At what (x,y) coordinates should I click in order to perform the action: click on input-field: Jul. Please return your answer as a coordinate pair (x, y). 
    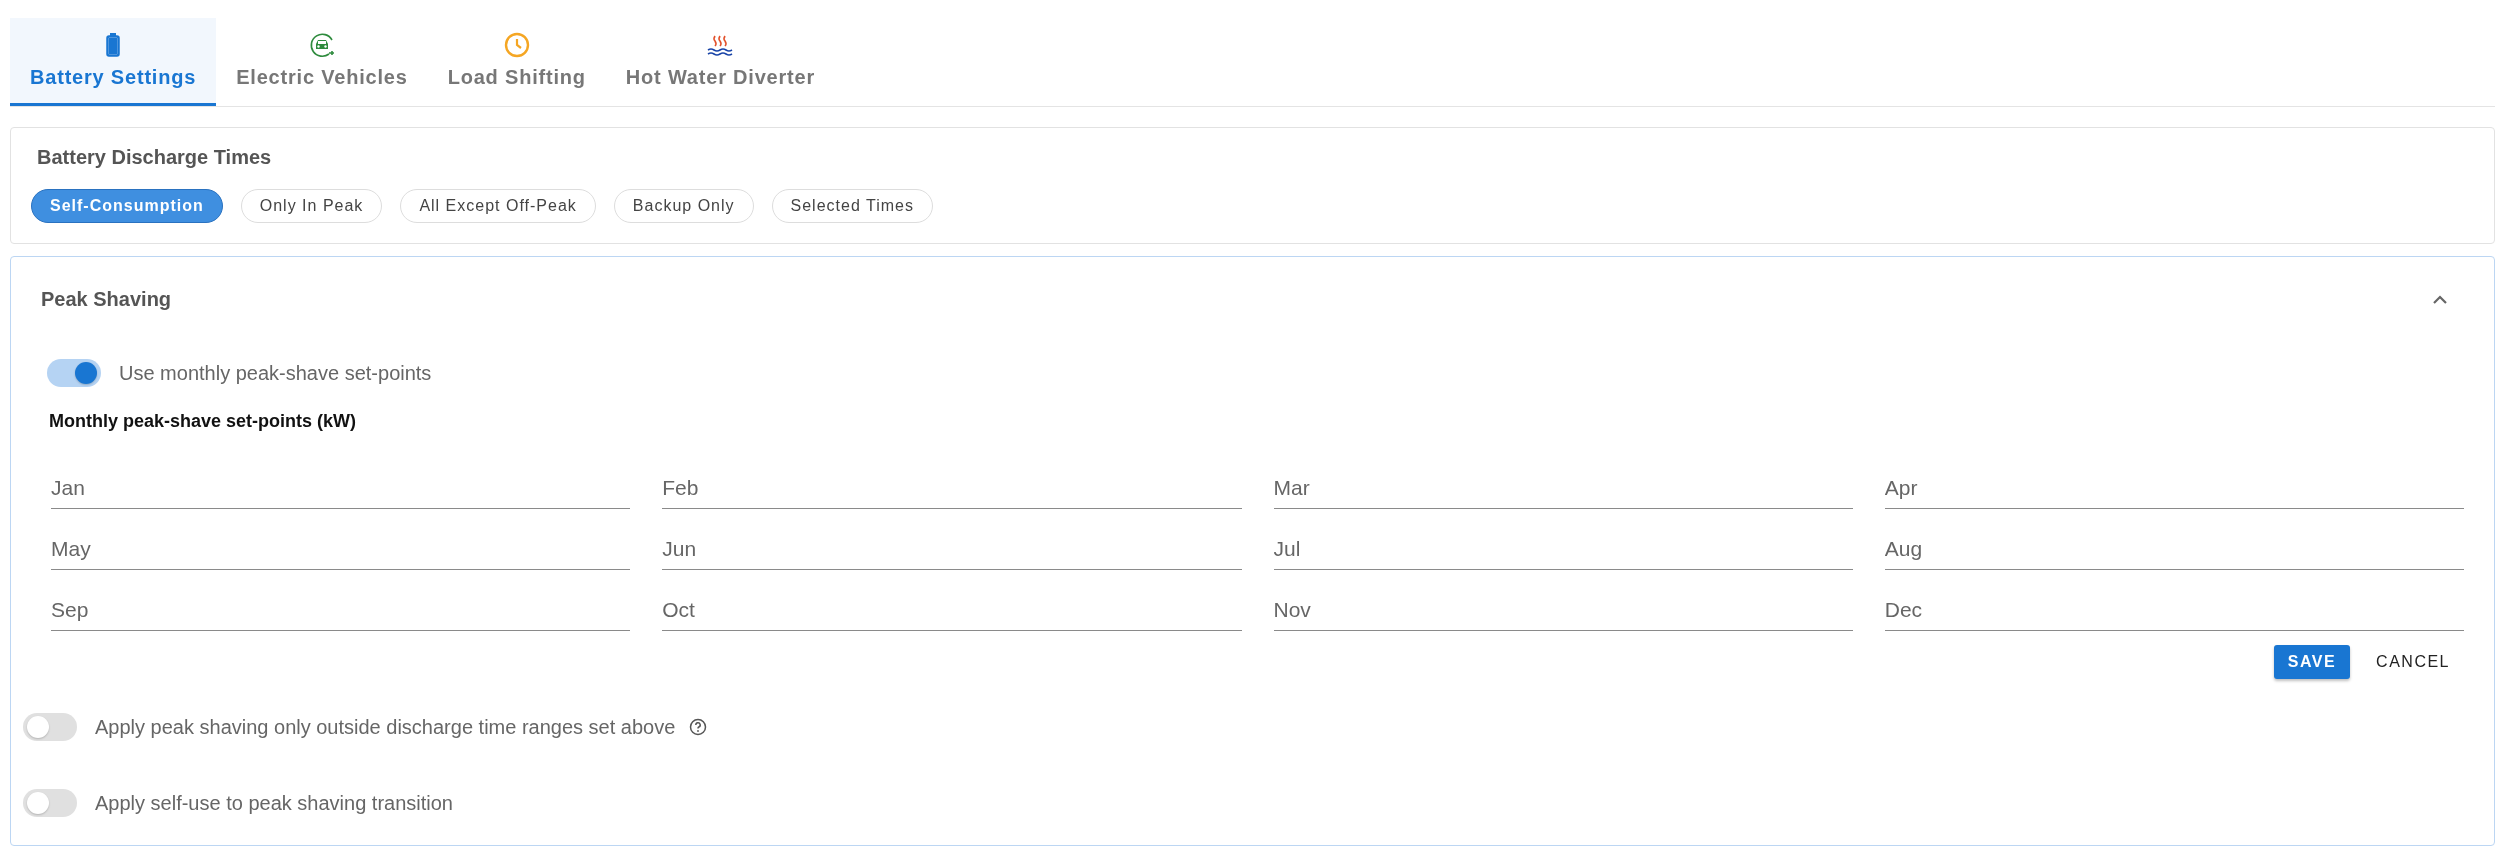
    Looking at the image, I should click on (1563, 548).